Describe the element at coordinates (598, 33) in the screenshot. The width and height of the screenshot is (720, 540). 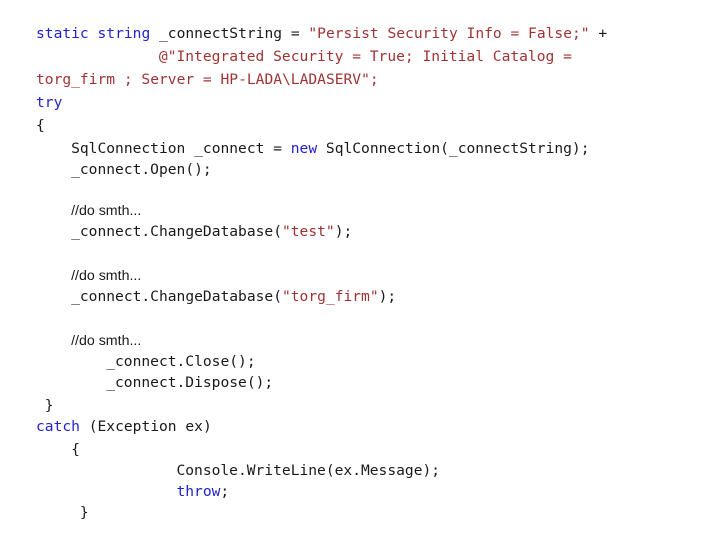
I see `code-text: +` at that location.